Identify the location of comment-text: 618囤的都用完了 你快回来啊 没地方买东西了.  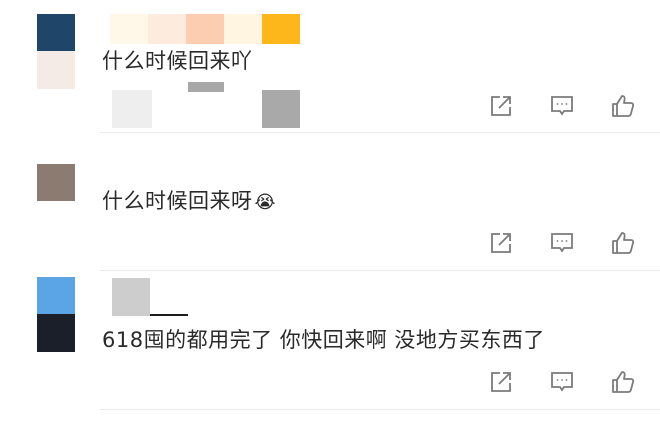
(323, 340).